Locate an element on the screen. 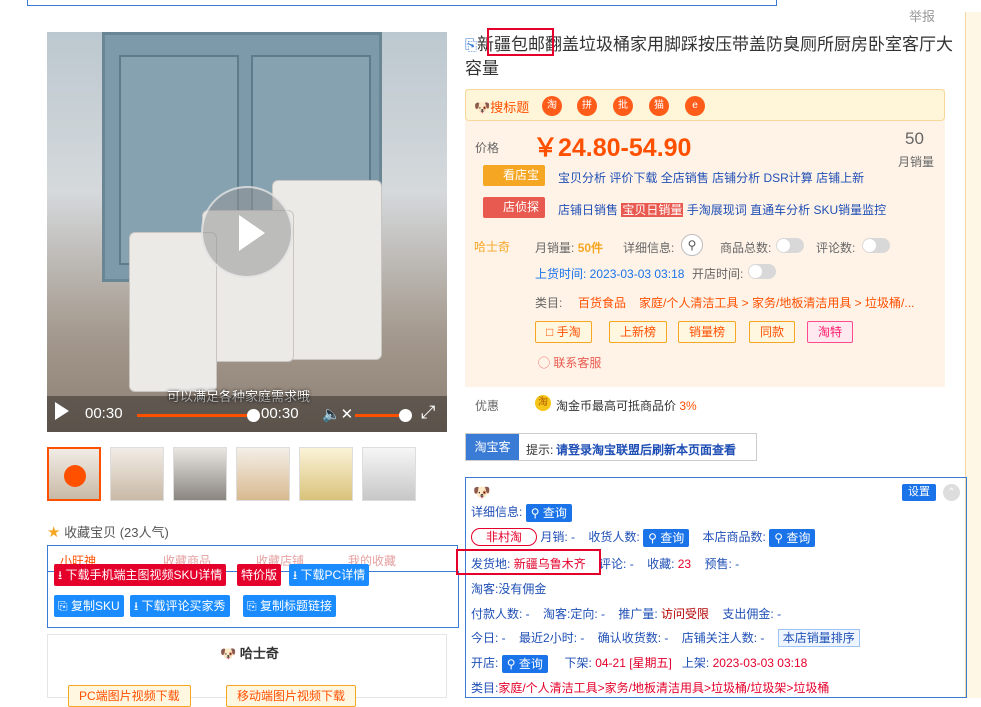 The image size is (981, 707). progress-bar is located at coordinates (194, 415).